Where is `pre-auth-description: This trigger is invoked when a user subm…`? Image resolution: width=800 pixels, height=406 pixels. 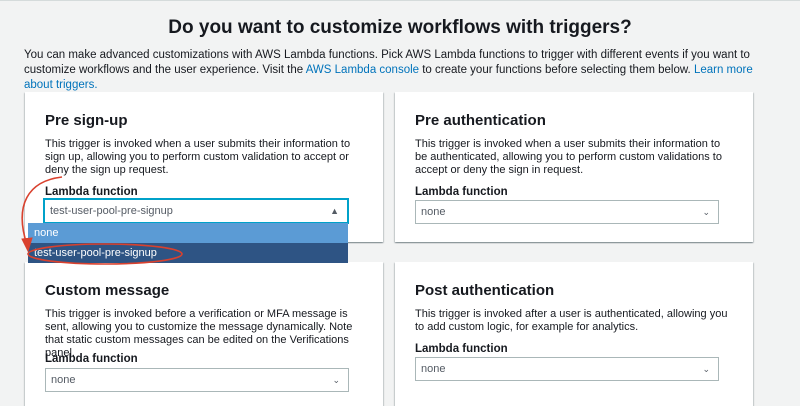 pre-auth-description: This trigger is invoked when a user subm… is located at coordinates (568, 157).